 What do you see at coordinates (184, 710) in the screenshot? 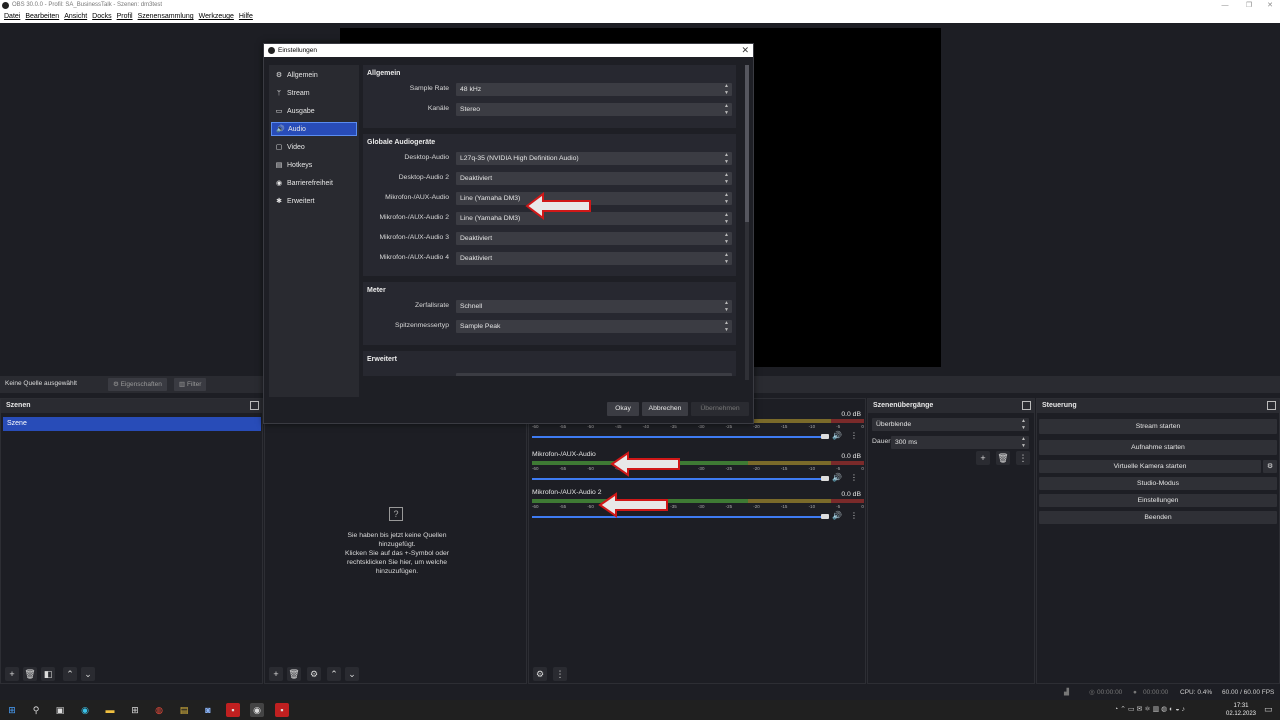
I see `folder-icon: ▤` at bounding box center [184, 710].